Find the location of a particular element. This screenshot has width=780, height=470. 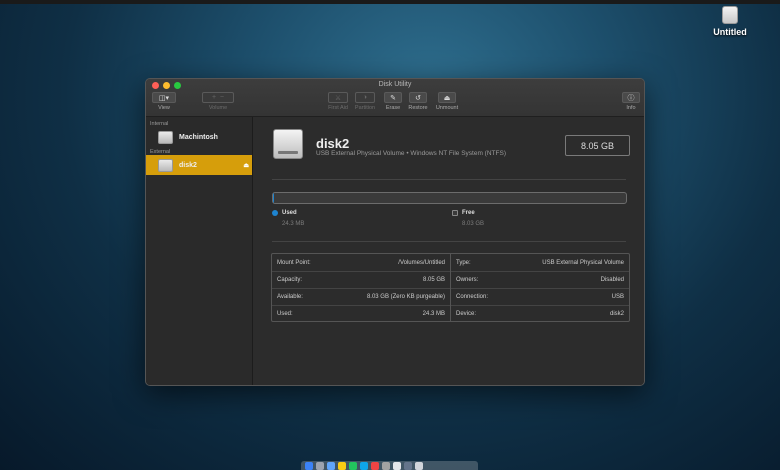

launchpad-icon is located at coordinates (320, 466).